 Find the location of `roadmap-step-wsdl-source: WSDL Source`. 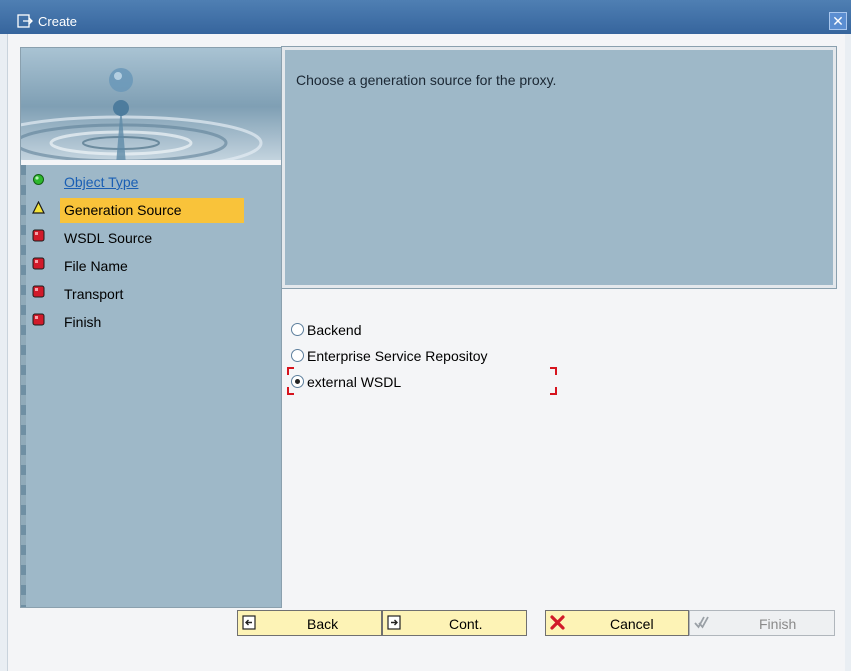

roadmap-step-wsdl-source: WSDL Source is located at coordinates (149, 239).